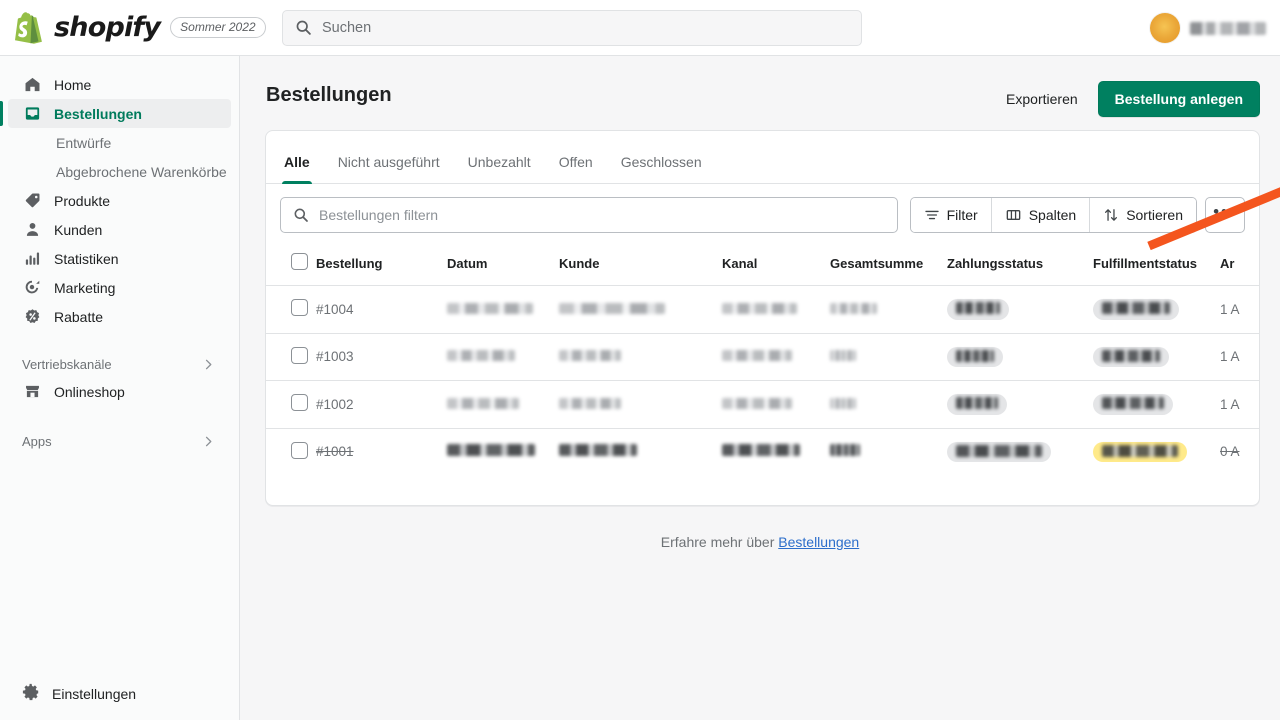 The width and height of the screenshot is (1280, 720). I want to click on cell-date-redacted, so click(503, 451).